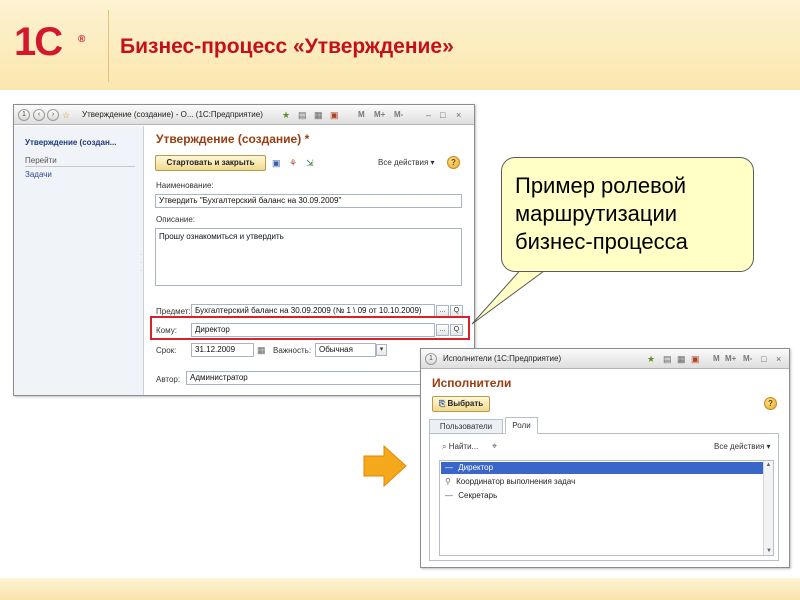 The image size is (800, 600). What do you see at coordinates (166, 350) in the screenshot?
I see `due-label: Срок:` at bounding box center [166, 350].